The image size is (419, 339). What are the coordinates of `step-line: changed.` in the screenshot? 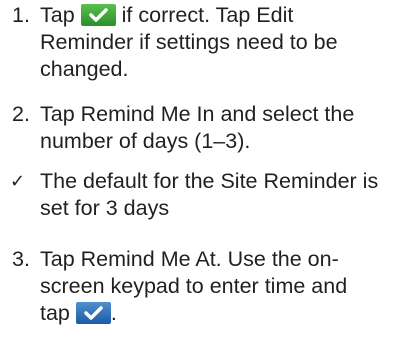 It's located at (84, 69).